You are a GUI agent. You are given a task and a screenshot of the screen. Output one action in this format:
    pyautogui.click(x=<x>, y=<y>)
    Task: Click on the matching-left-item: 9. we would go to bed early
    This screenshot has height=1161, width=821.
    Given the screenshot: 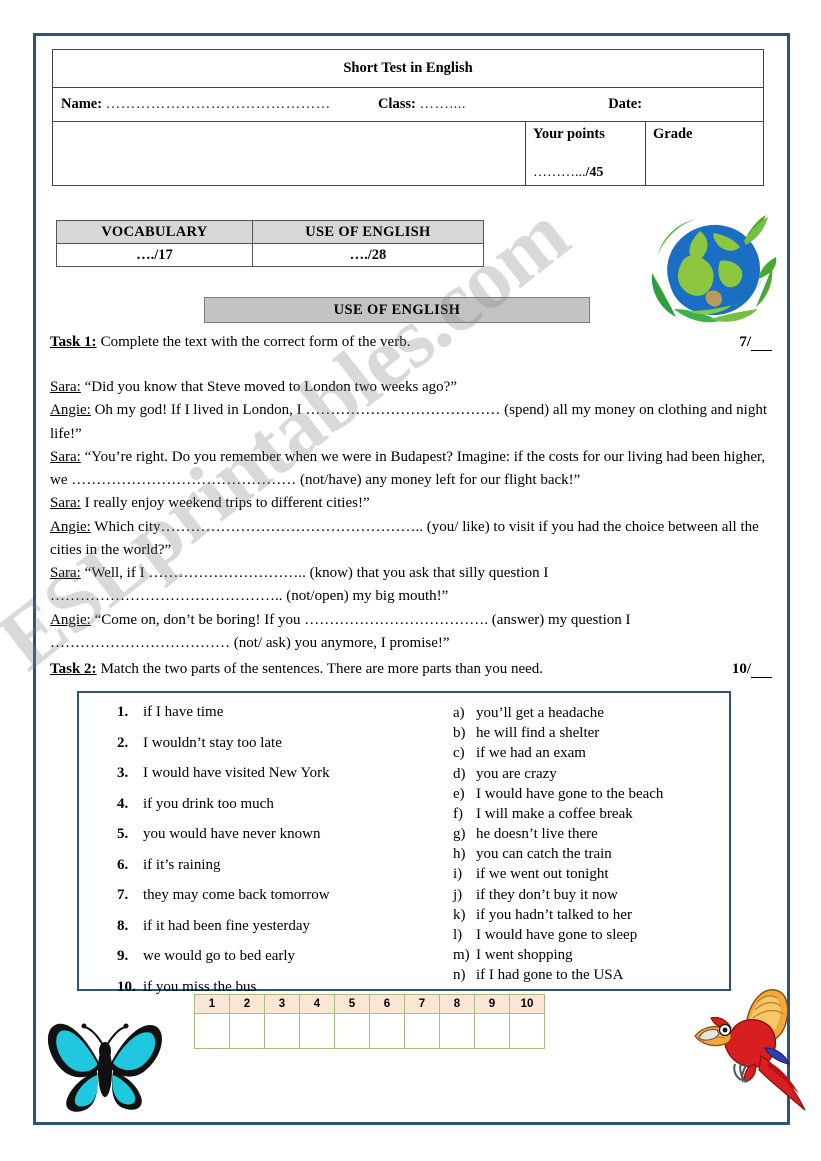 What is the action you would take?
    pyautogui.click(x=278, y=956)
    